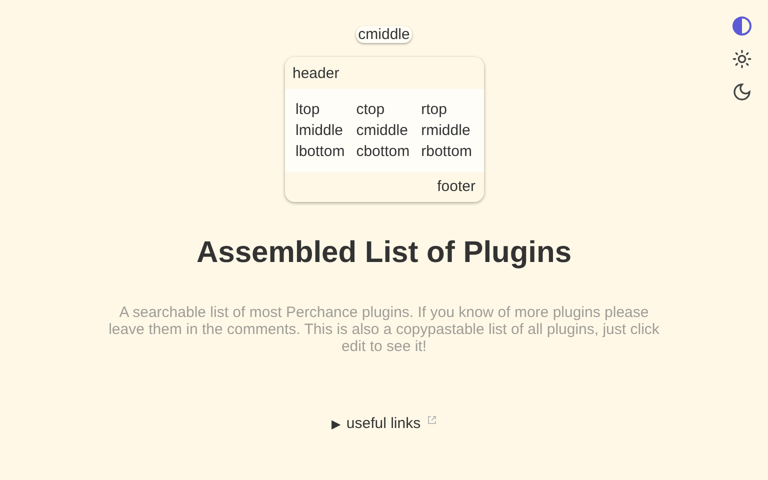  What do you see at coordinates (431, 419) in the screenshot?
I see `external-link-icon` at bounding box center [431, 419].